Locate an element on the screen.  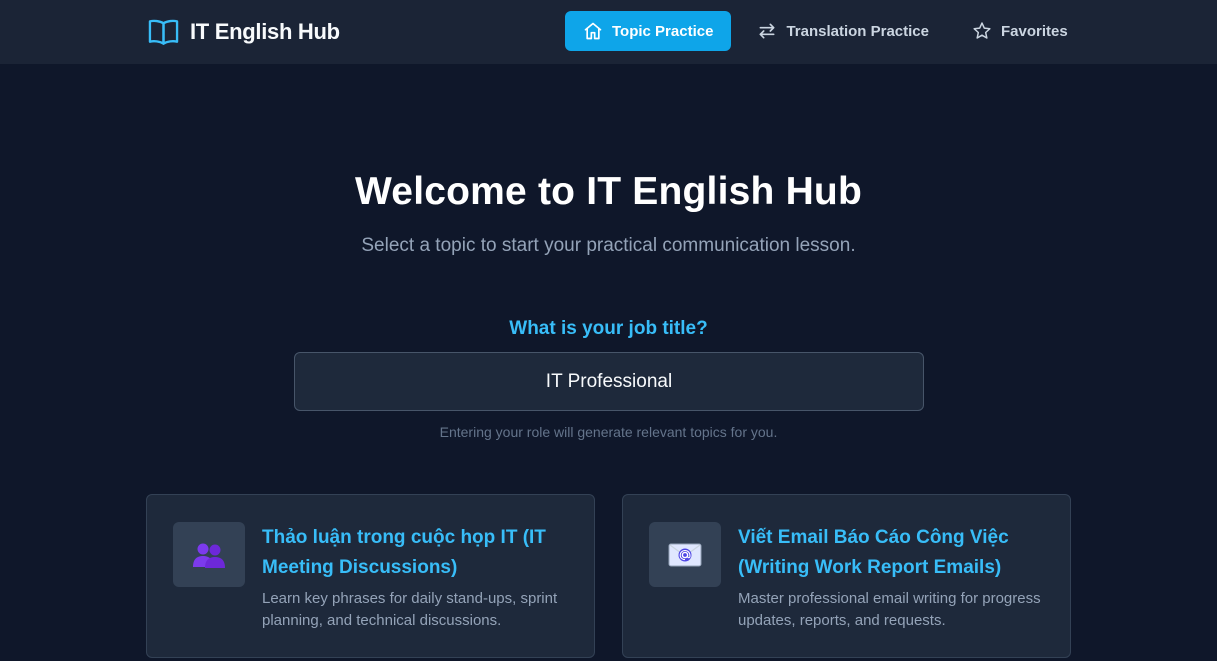
nav-label: Favorites is located at coordinates (1034, 31).